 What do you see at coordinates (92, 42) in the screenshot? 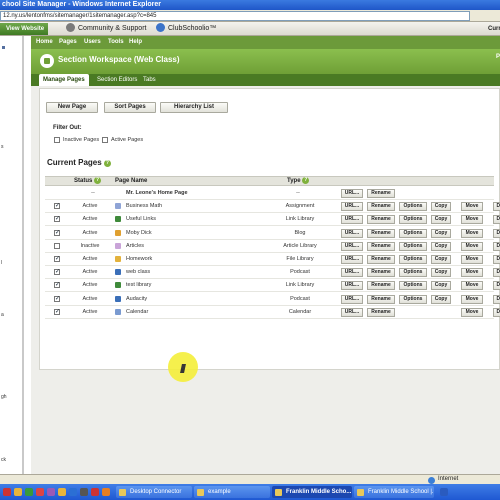
I see `nav-users: Users` at bounding box center [92, 42].